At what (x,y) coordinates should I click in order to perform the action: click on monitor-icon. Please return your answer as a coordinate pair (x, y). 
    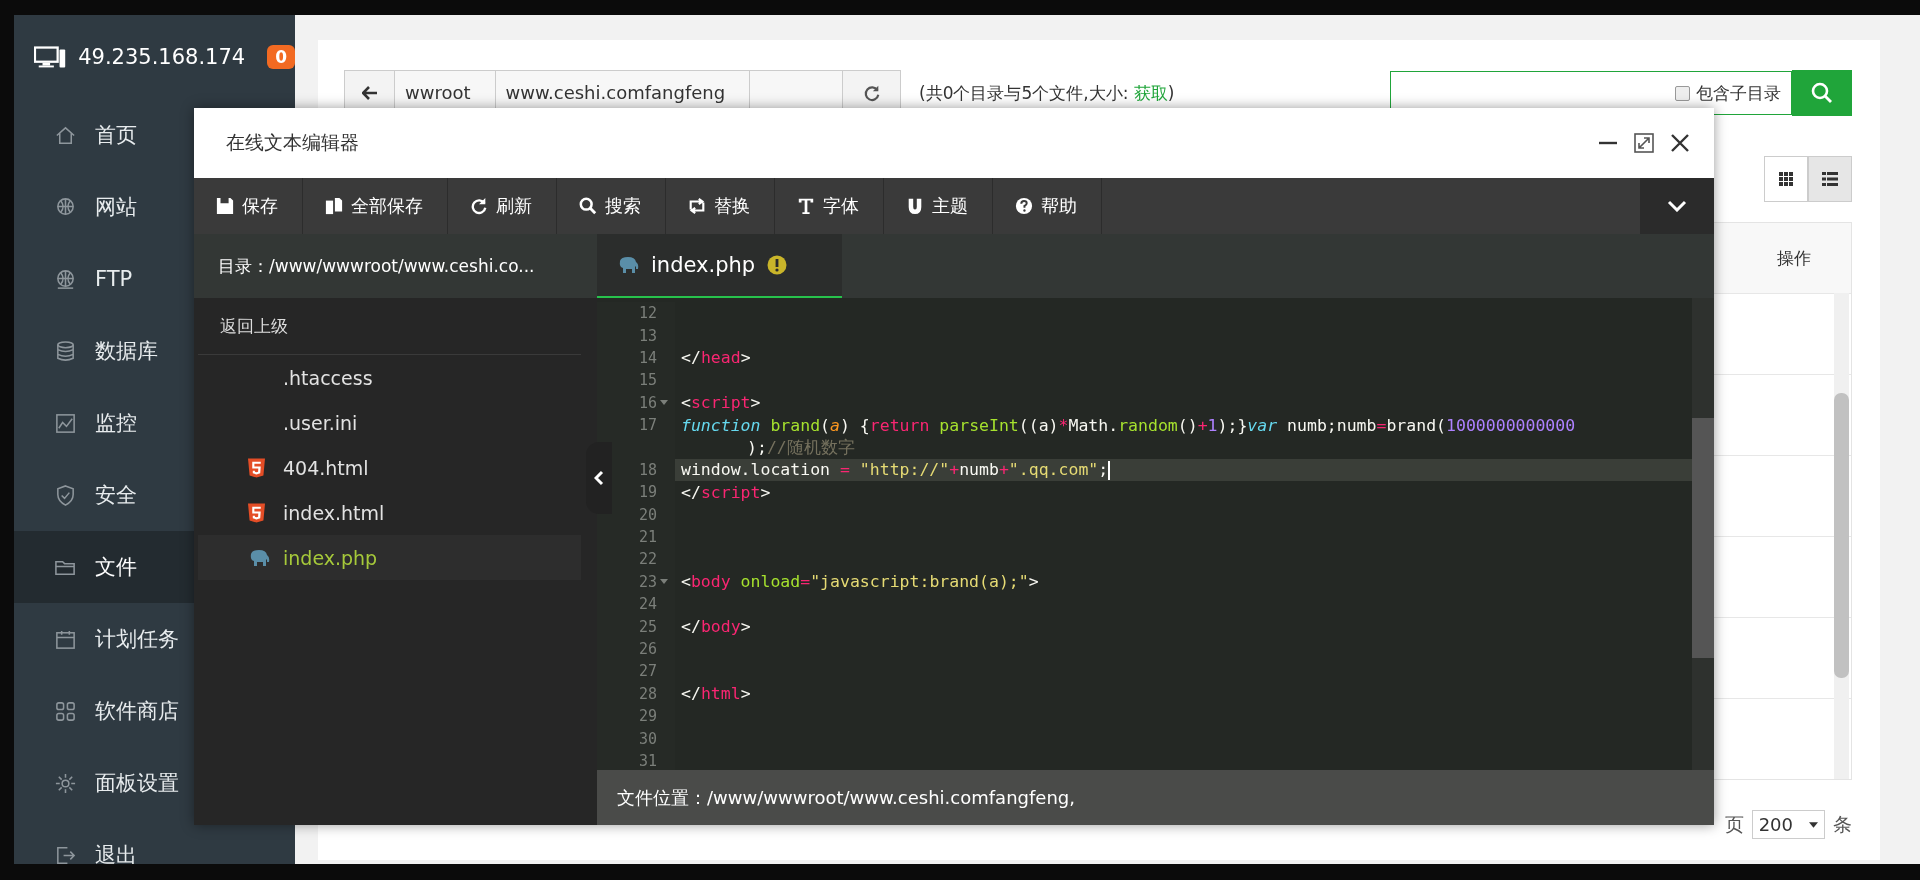
    Looking at the image, I should click on (50, 57).